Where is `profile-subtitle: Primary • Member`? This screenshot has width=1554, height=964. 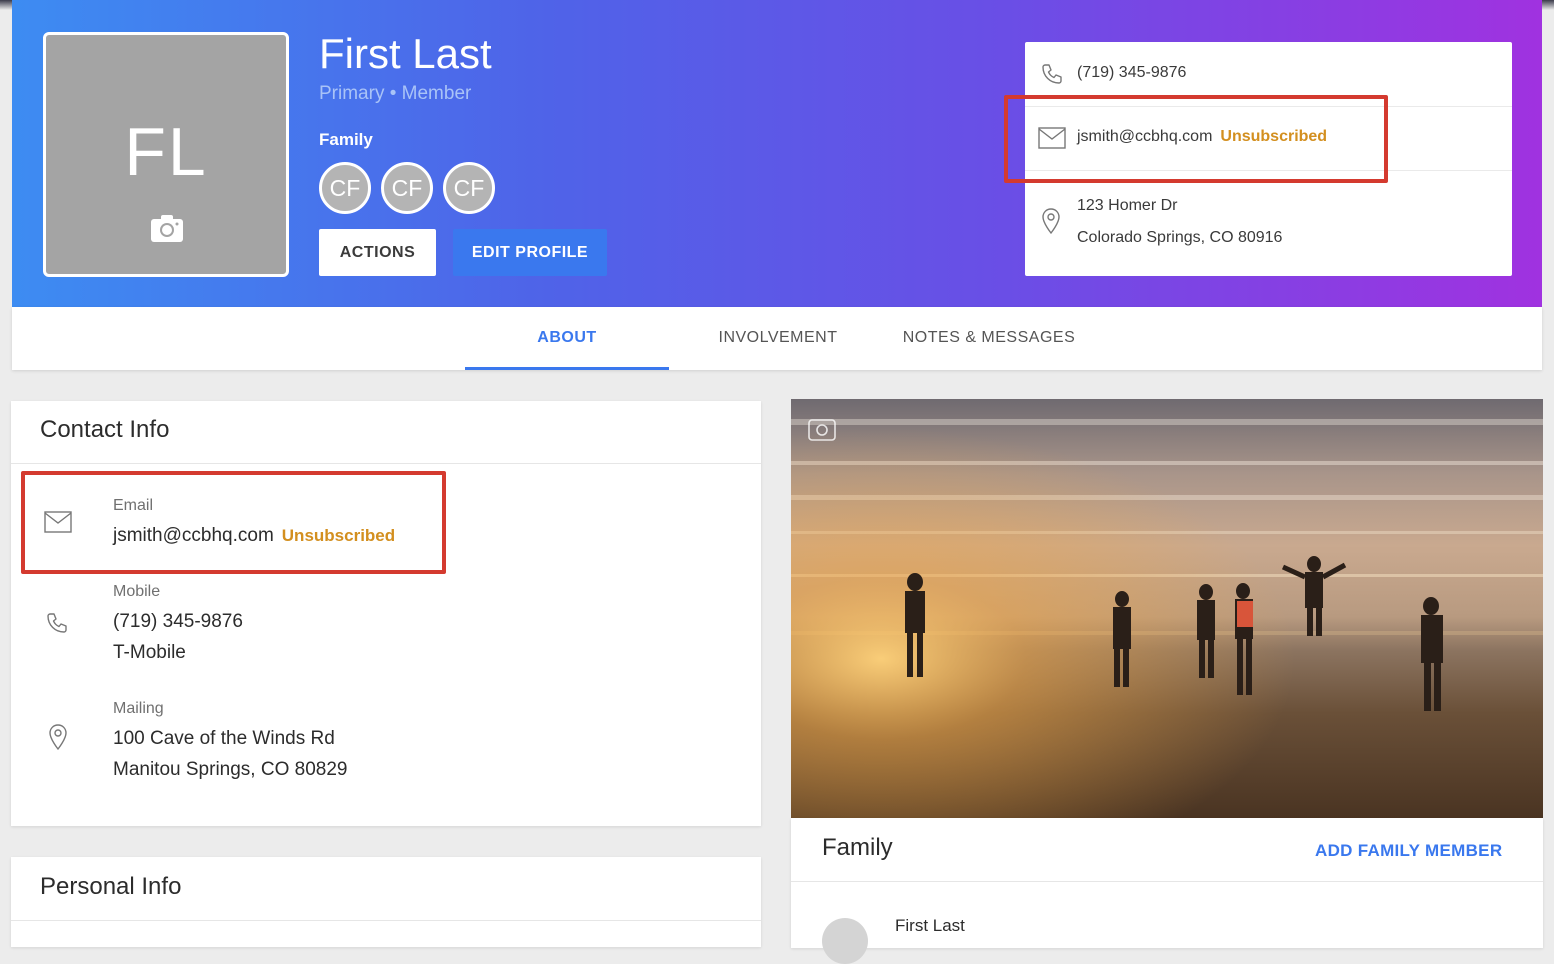
profile-subtitle: Primary • Member is located at coordinates (395, 93).